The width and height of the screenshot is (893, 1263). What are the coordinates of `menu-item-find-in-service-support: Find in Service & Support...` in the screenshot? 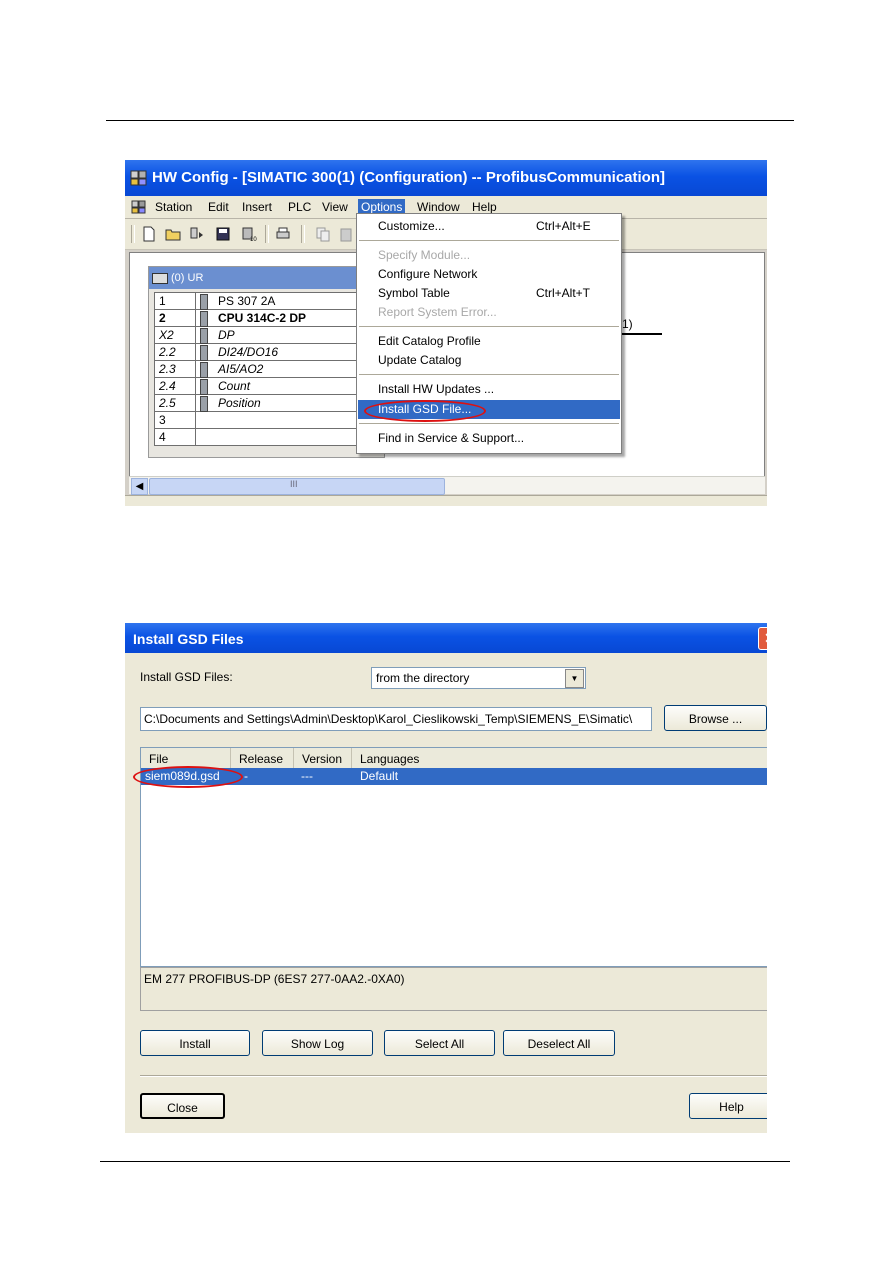 It's located at (489, 438).